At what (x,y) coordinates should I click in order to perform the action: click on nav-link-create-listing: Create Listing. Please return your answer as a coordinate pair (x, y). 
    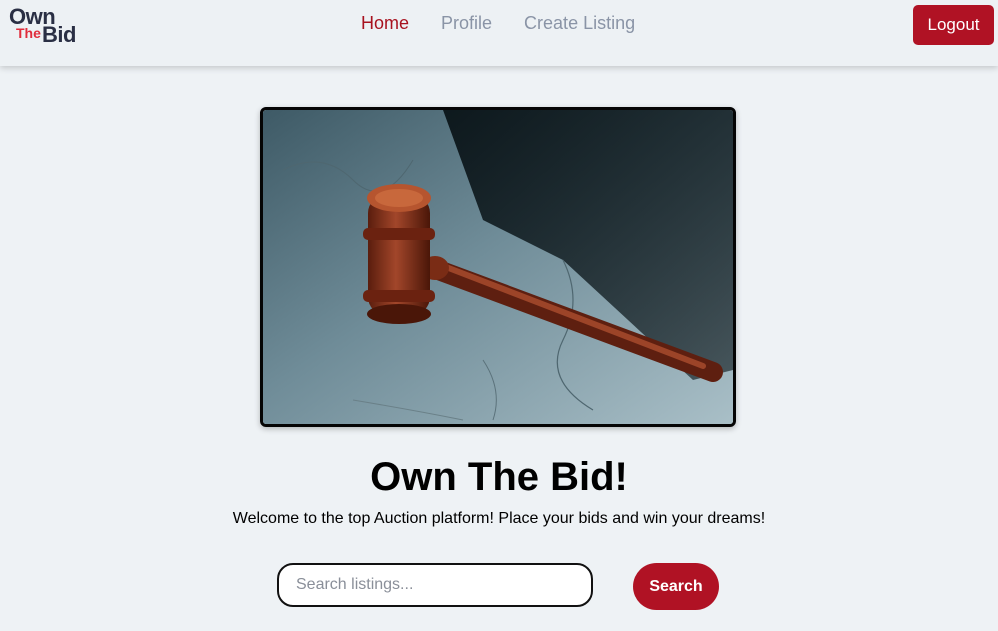
    Looking at the image, I should click on (579, 23).